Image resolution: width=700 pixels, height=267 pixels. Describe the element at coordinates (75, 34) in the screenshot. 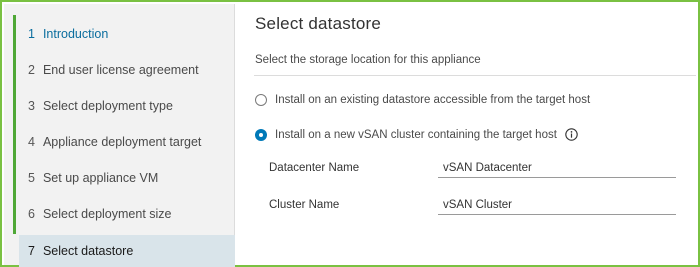

I see `step-label: Introduction` at that location.